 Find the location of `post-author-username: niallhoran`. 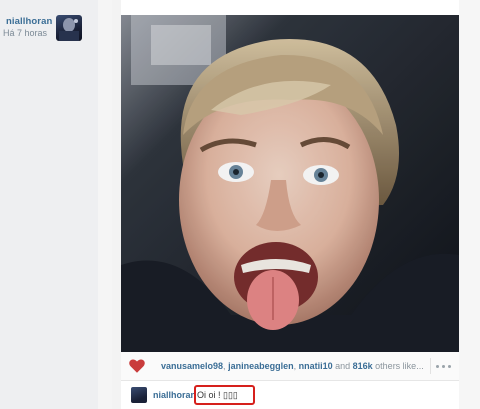

post-author-username: niallhoran is located at coordinates (29, 21).